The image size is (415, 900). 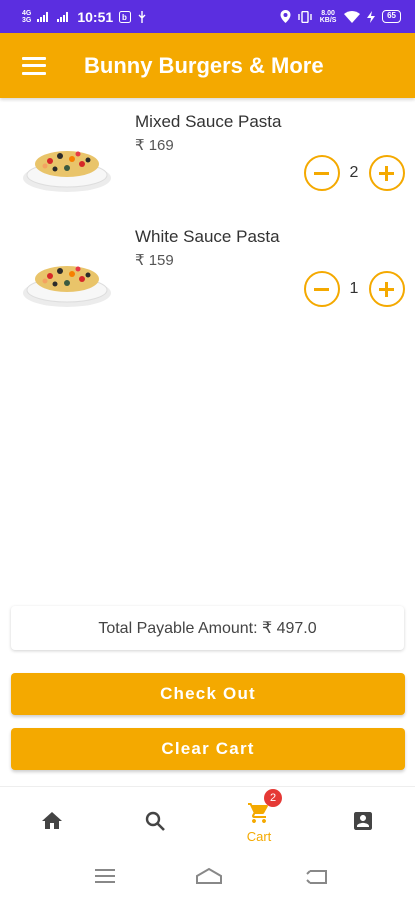 What do you see at coordinates (142, 16) in the screenshot?
I see `usb-icon` at bounding box center [142, 16].